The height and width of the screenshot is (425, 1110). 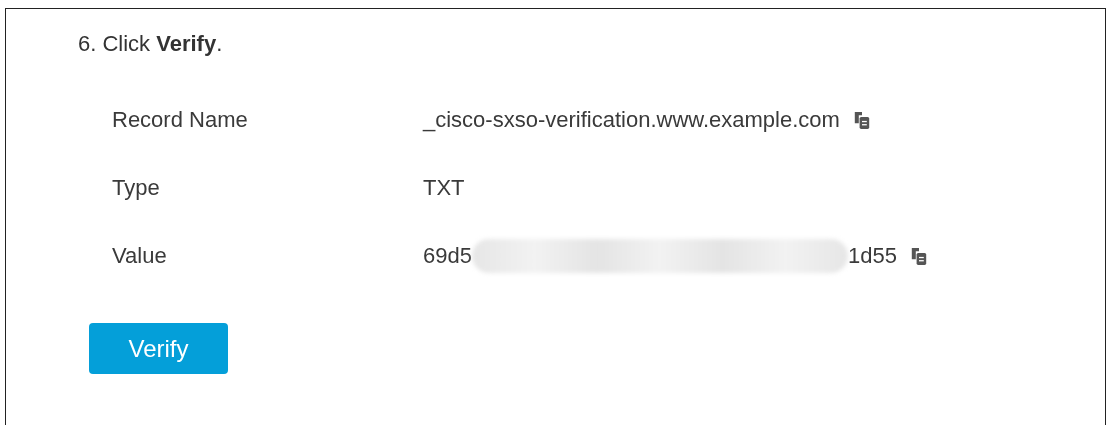 I want to click on field-label: Value, so click(x=140, y=256).